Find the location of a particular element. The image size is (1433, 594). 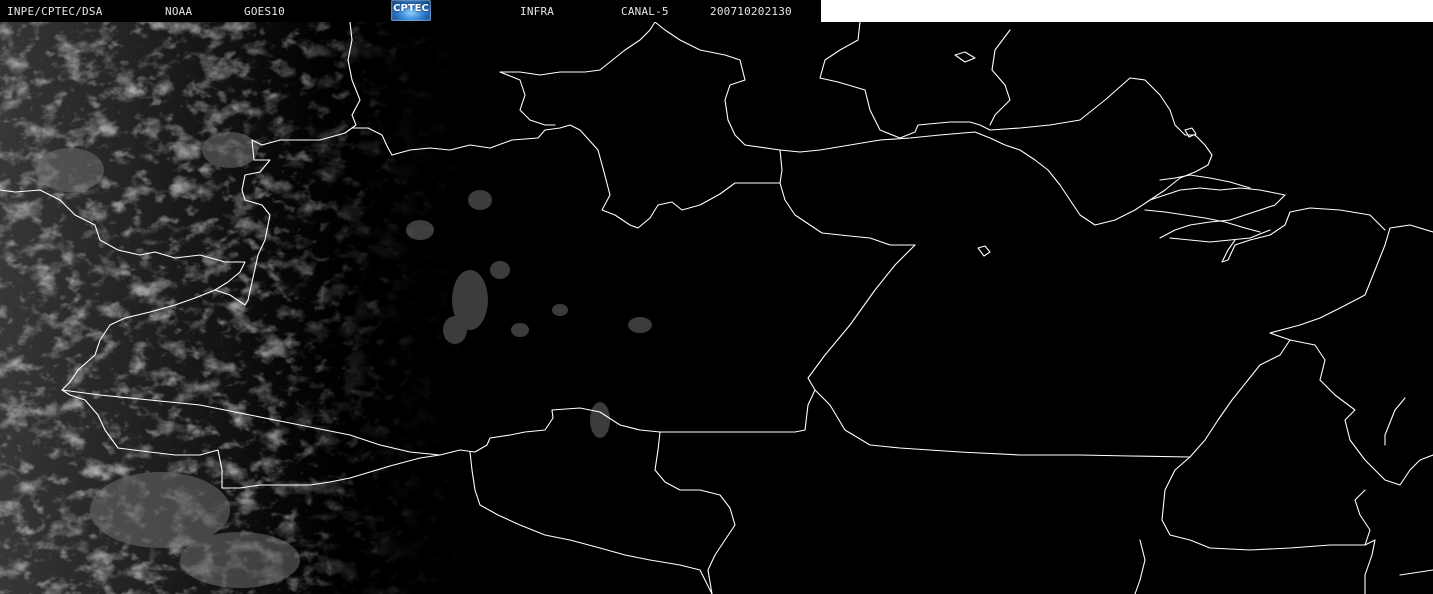

header-timestamp: 200710202130 is located at coordinates (751, 11).